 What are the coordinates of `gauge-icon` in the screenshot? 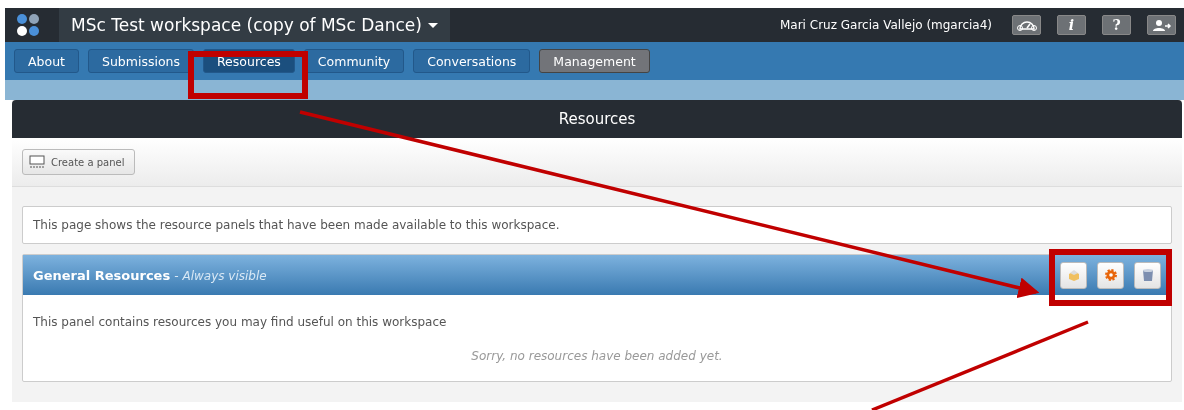 It's located at (1026, 25).